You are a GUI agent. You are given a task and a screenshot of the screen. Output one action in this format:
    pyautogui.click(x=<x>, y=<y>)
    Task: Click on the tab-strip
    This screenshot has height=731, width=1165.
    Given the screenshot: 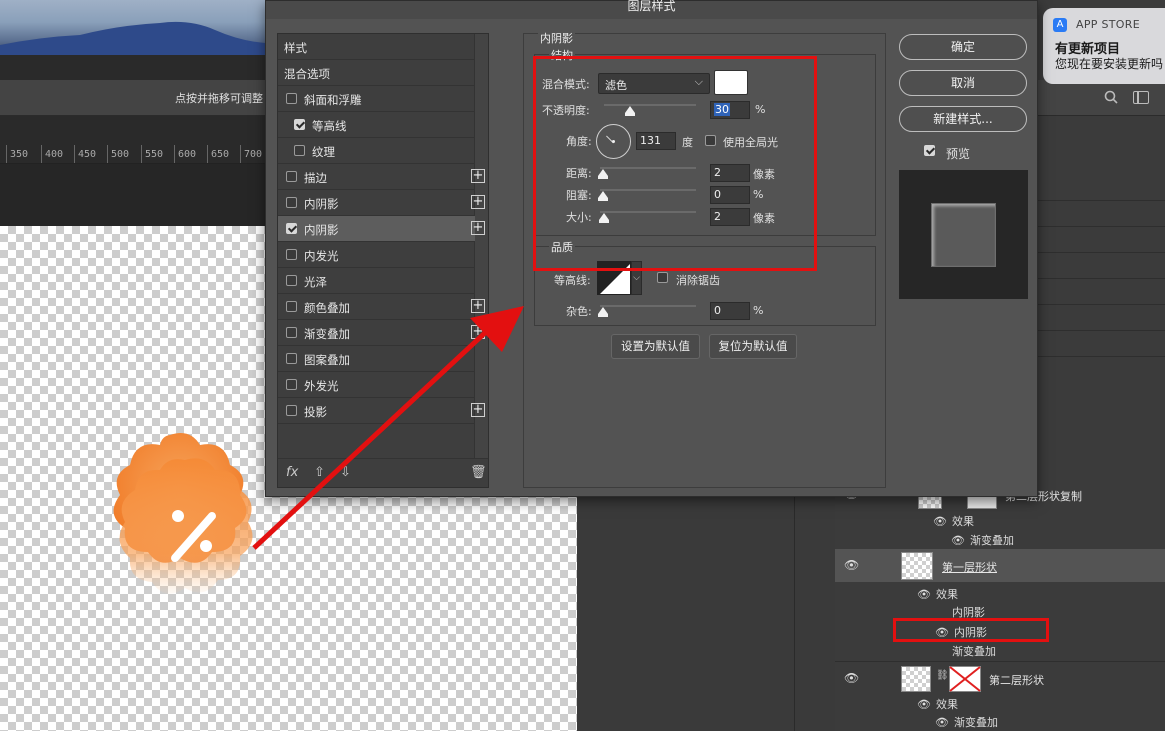 What is the action you would take?
    pyautogui.click(x=132, y=67)
    